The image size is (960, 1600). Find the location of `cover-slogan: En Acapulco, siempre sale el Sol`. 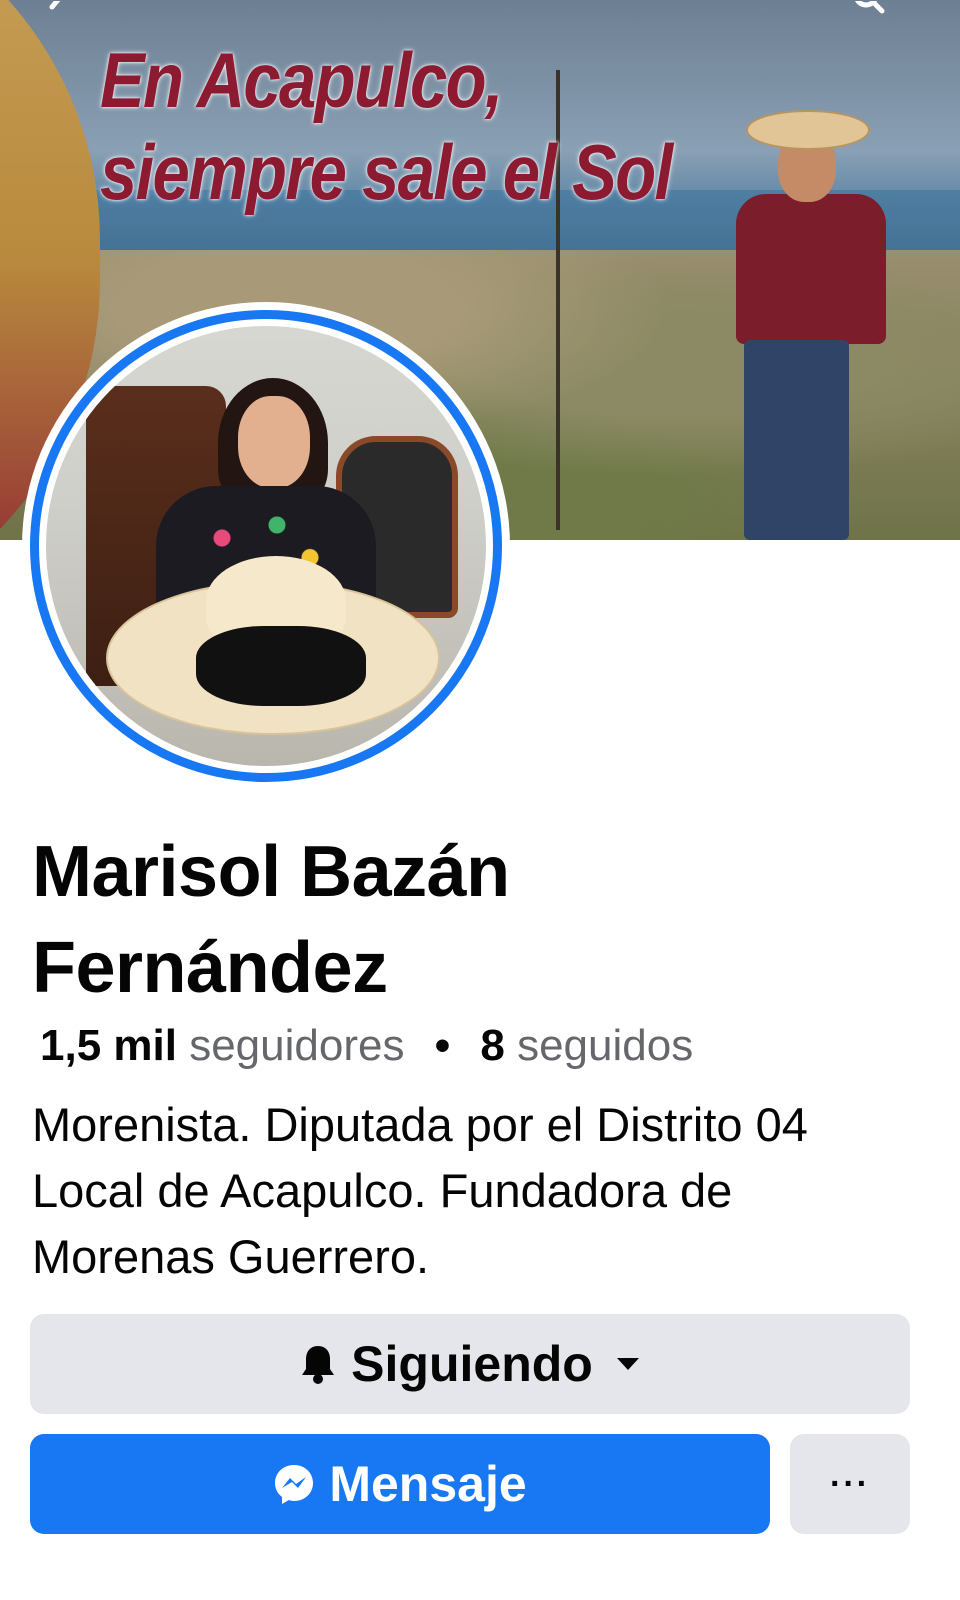

cover-slogan: En Acapulco, siempre sale el Sol is located at coordinates (386, 126).